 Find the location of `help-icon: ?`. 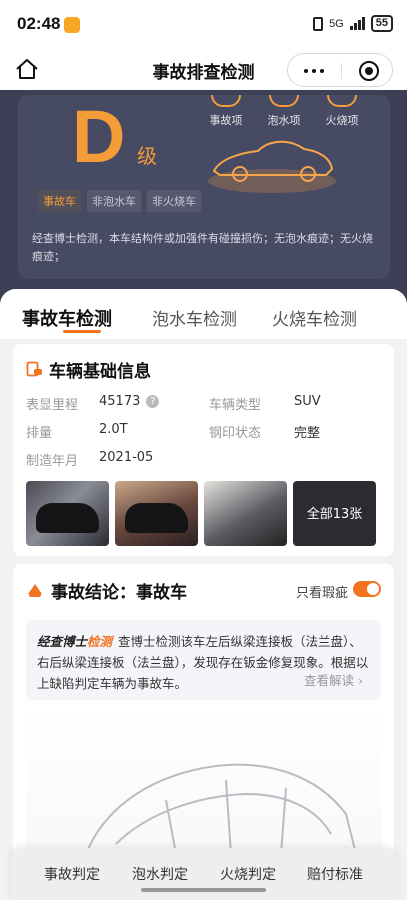

help-icon: ? is located at coordinates (153, 401).